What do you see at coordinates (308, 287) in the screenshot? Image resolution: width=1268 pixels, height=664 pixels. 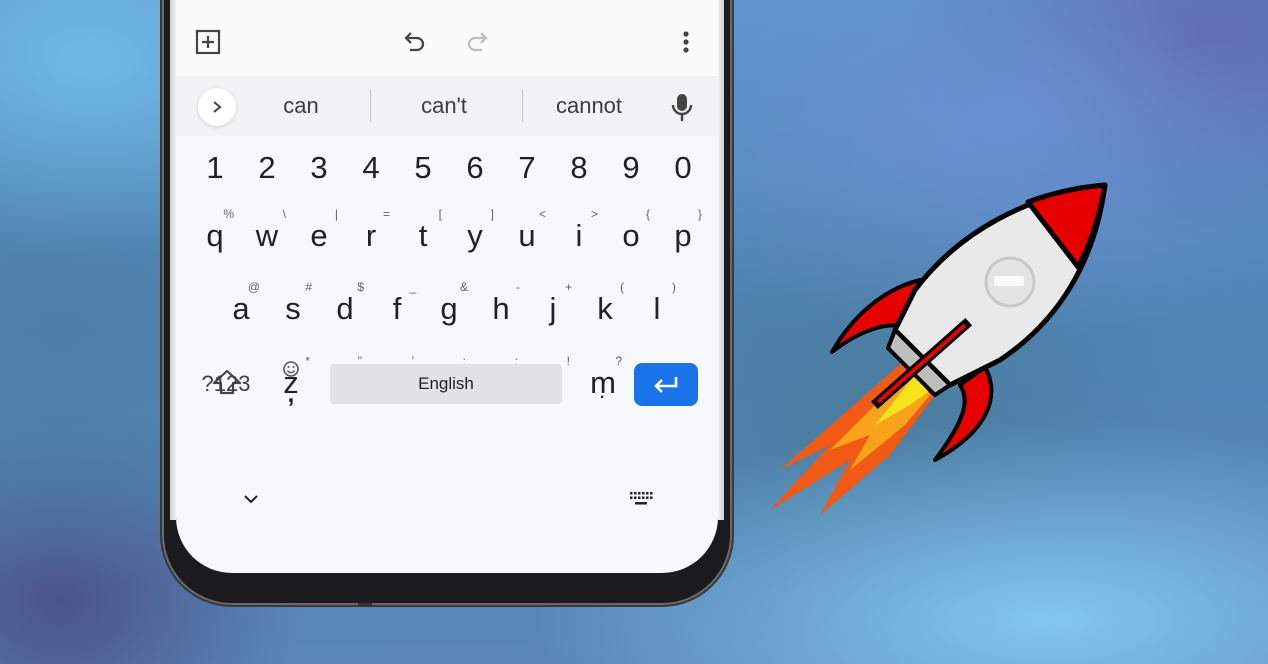 I see `key-hint: #` at bounding box center [308, 287].